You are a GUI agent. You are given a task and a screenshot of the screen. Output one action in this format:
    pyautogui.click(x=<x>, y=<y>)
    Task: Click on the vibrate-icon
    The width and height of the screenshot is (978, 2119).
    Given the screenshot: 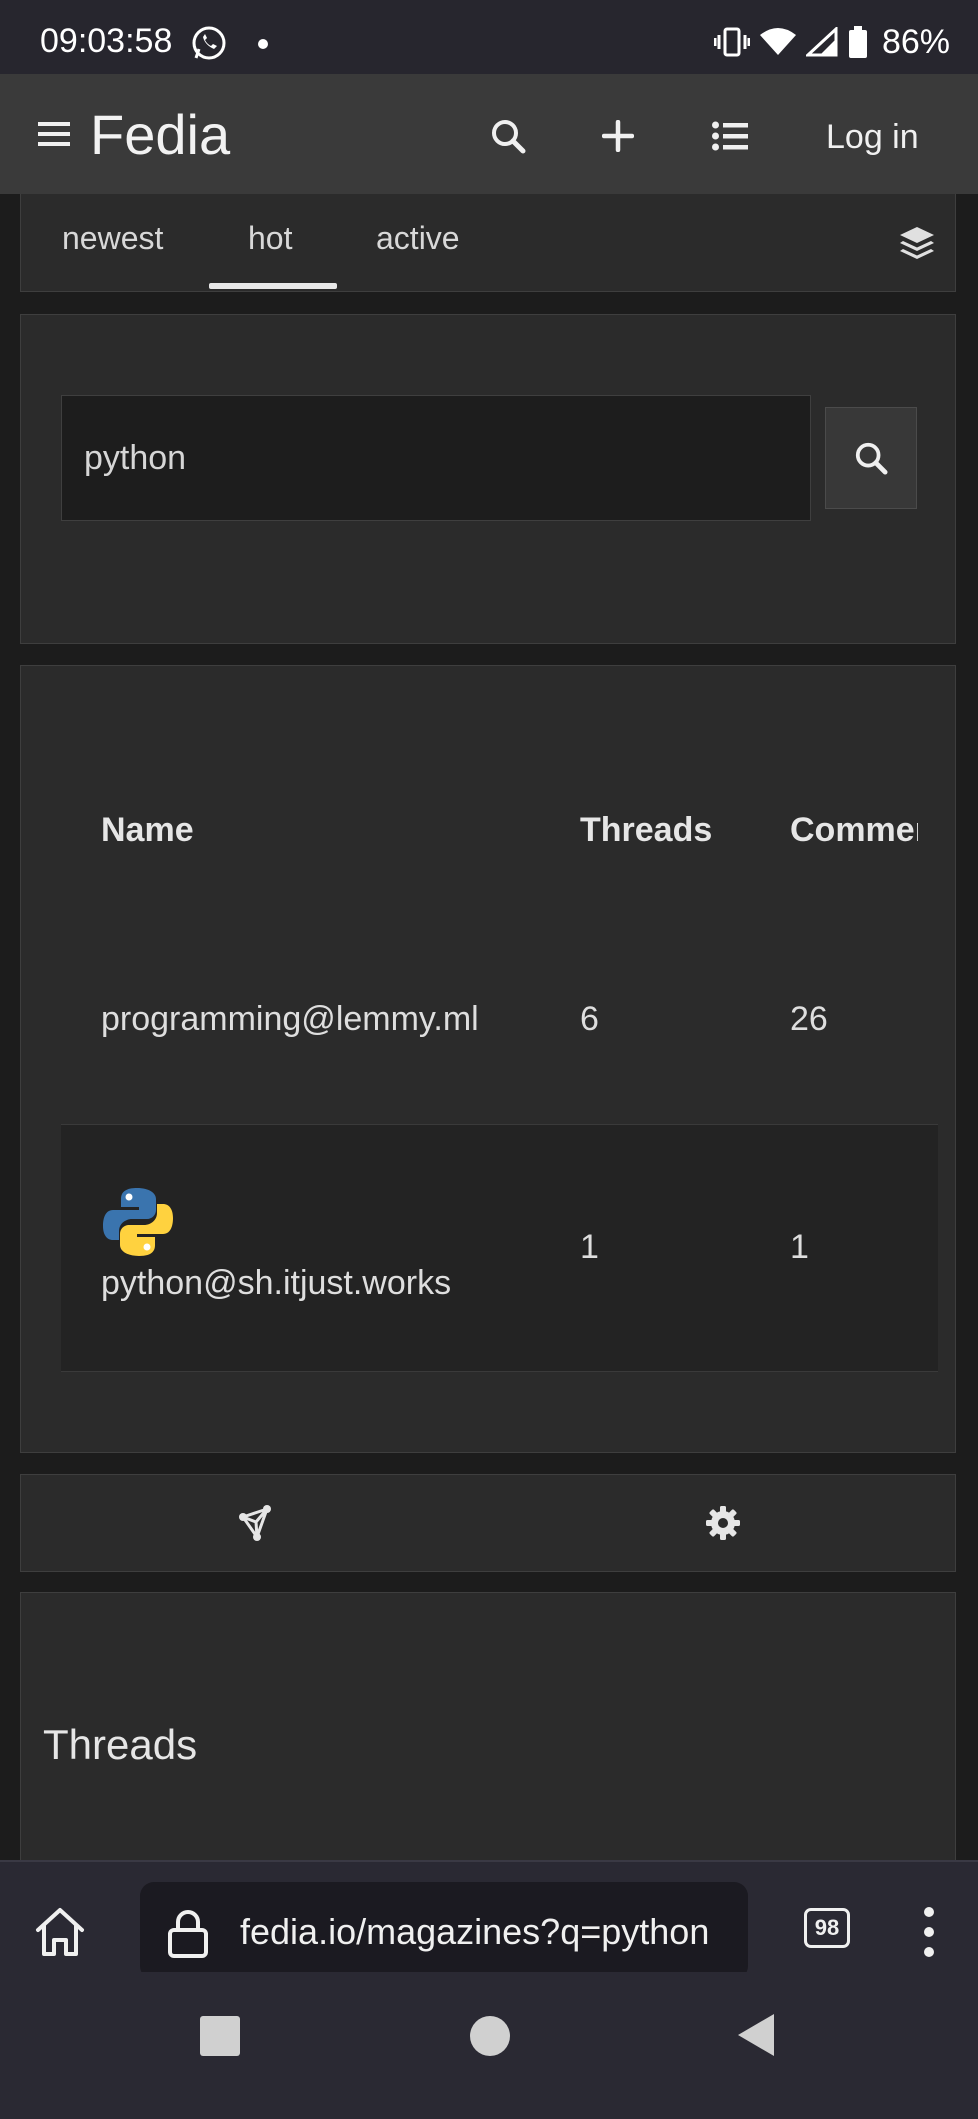 What is the action you would take?
    pyautogui.click(x=731, y=42)
    